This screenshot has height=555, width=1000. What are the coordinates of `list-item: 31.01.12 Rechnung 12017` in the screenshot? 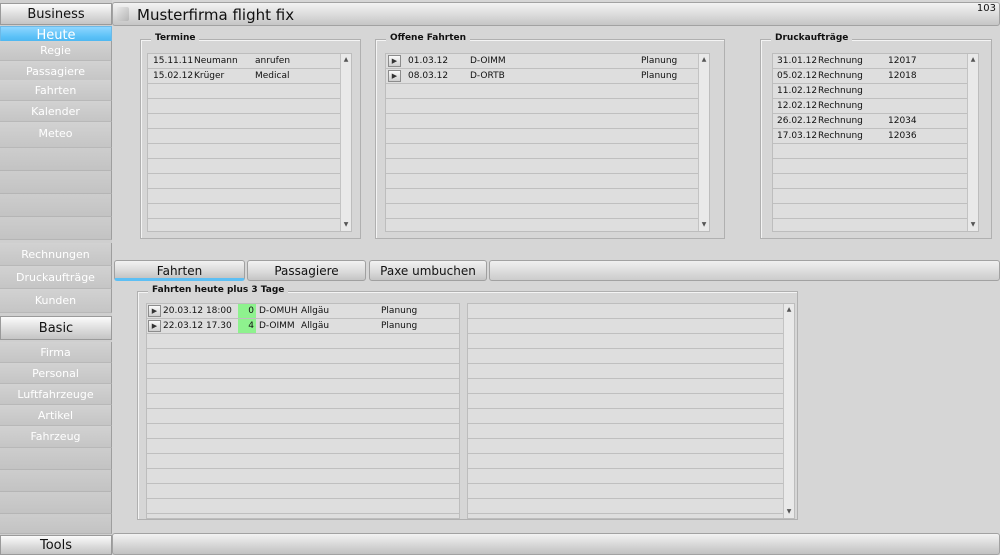 It's located at (875, 61).